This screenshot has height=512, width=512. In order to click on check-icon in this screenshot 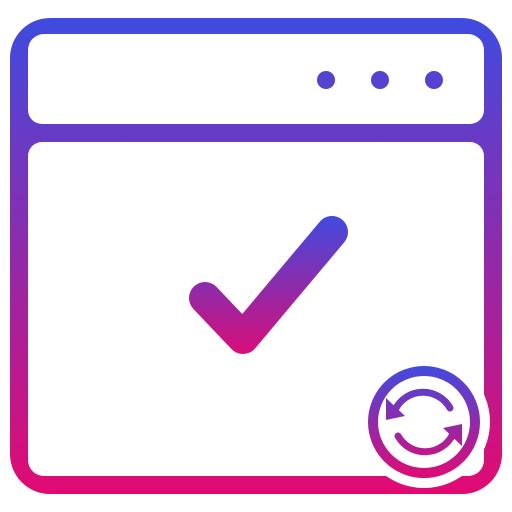, I will do `click(268, 285)`.